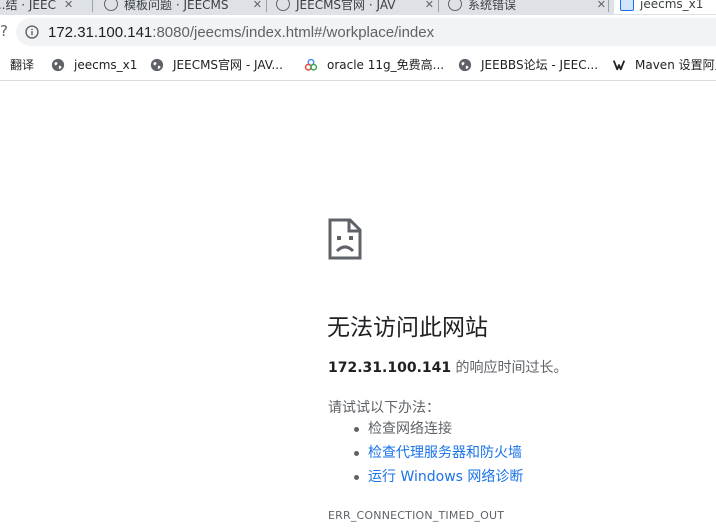 The image size is (716, 532). Describe the element at coordinates (390, 368) in the screenshot. I see `error-host: 172.31.100.141` at that location.